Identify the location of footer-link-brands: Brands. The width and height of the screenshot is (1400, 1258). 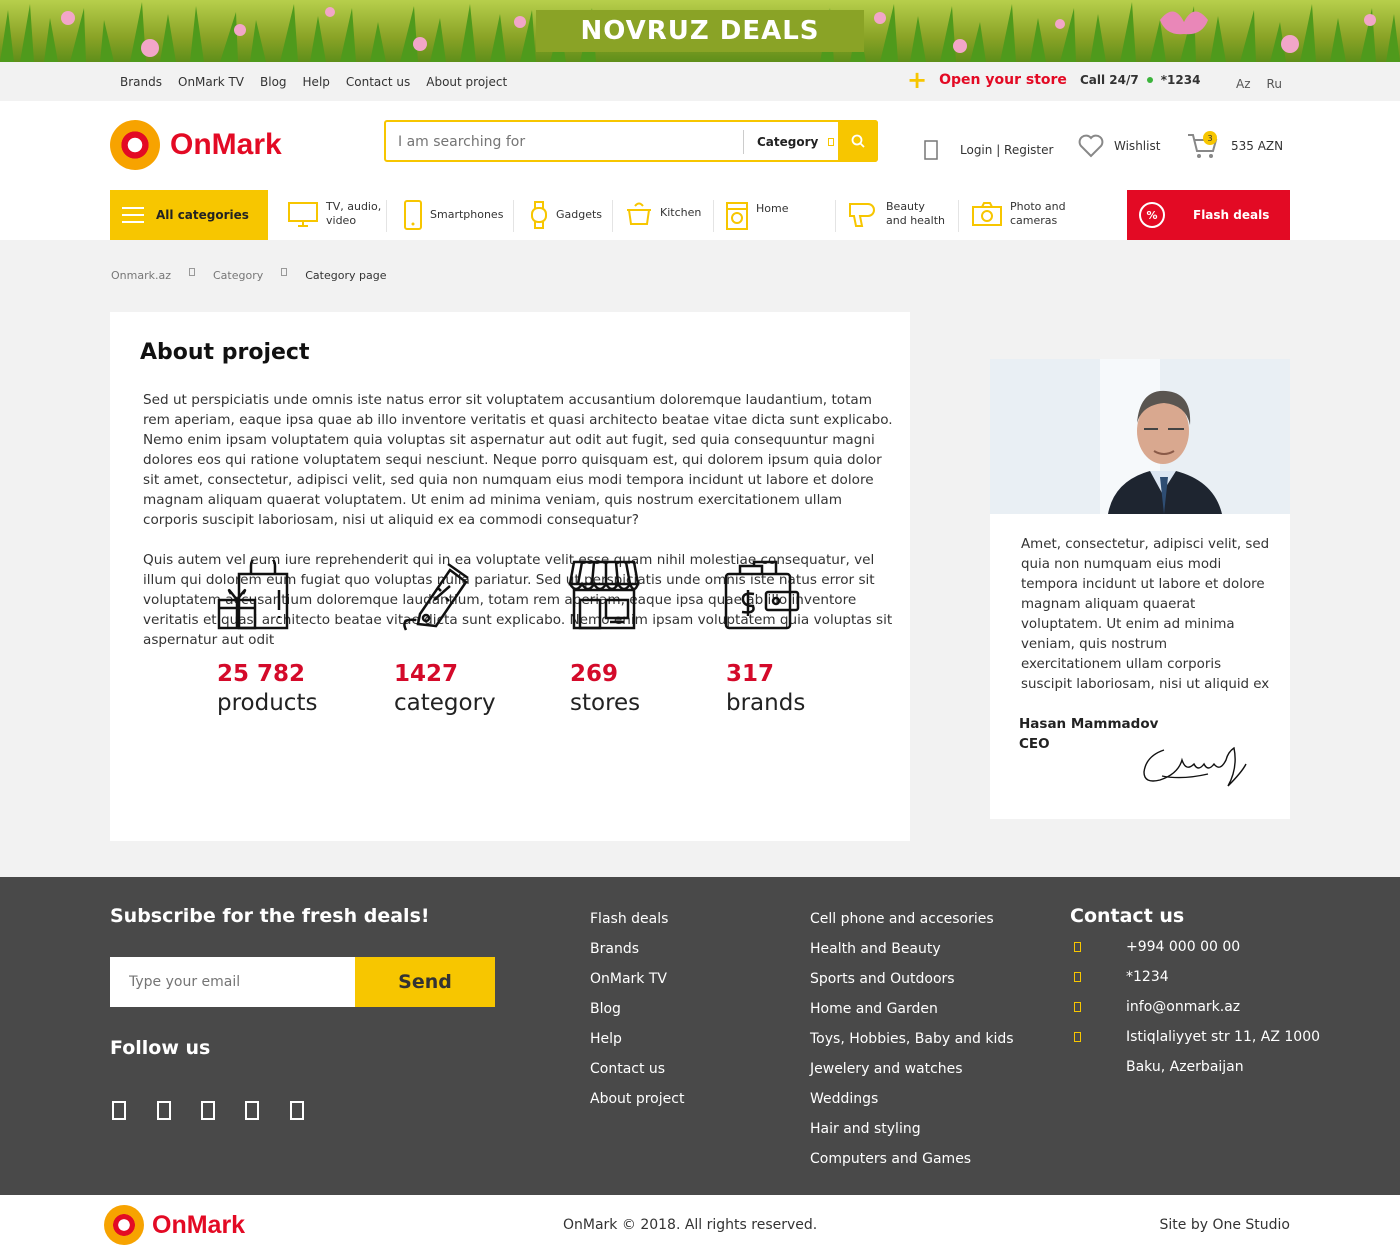
(637, 949).